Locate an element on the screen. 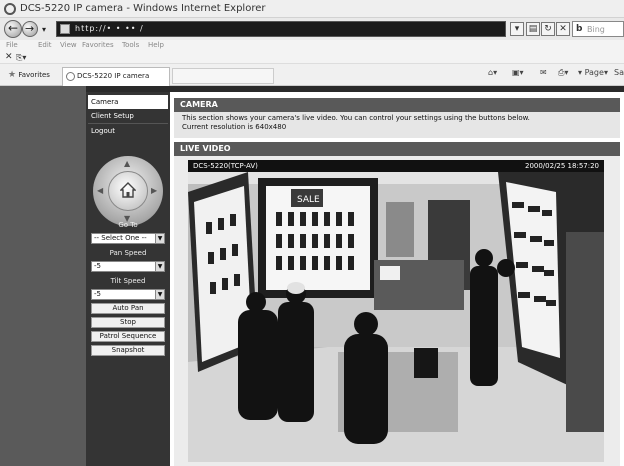 The image size is (624, 466). page-menu: ▾ Page▾ is located at coordinates (593, 72).